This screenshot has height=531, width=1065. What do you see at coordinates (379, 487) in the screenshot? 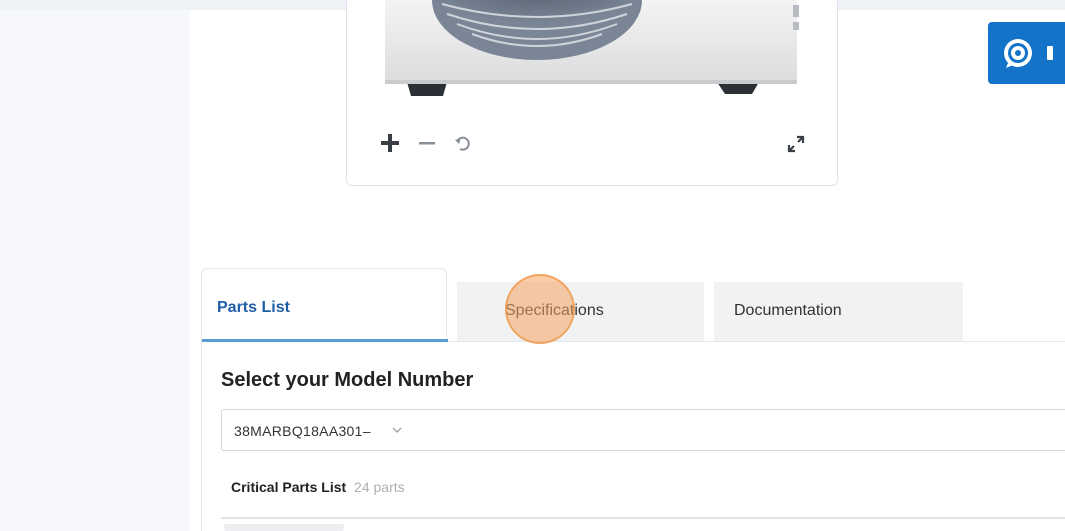
I see `parts-count: 24 parts` at bounding box center [379, 487].